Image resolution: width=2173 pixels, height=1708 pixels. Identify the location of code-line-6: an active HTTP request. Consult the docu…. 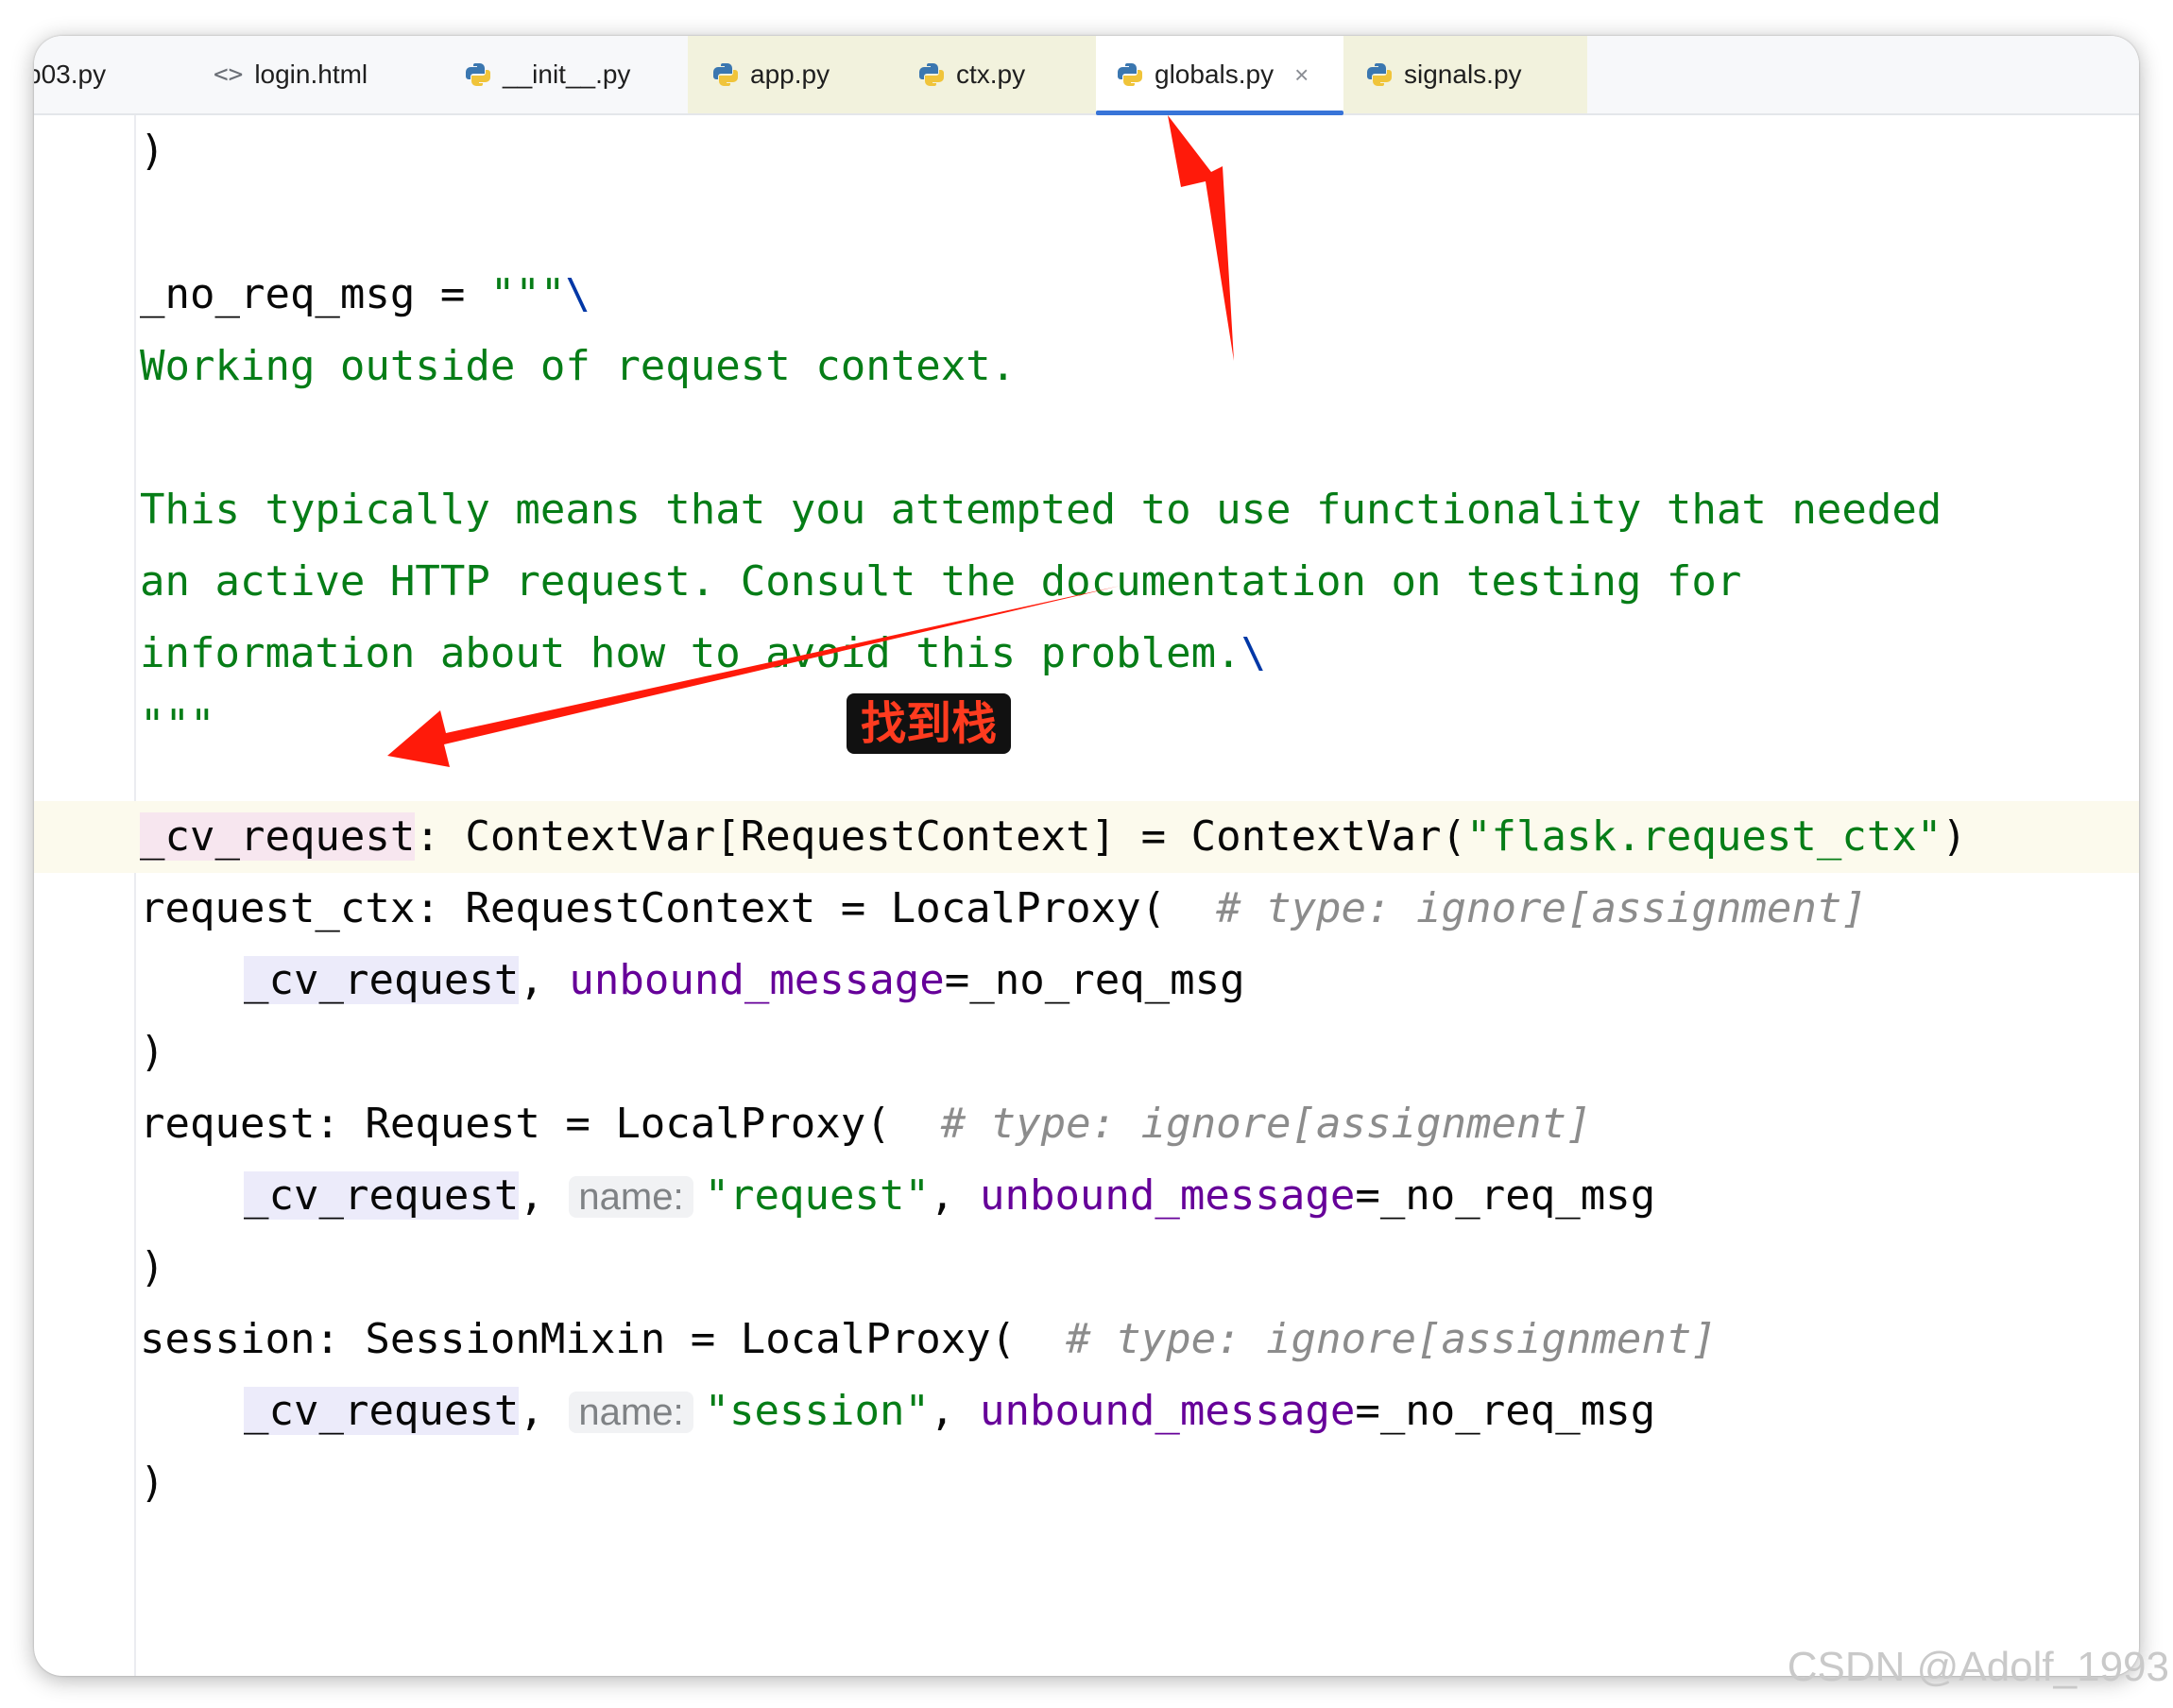
(941, 581).